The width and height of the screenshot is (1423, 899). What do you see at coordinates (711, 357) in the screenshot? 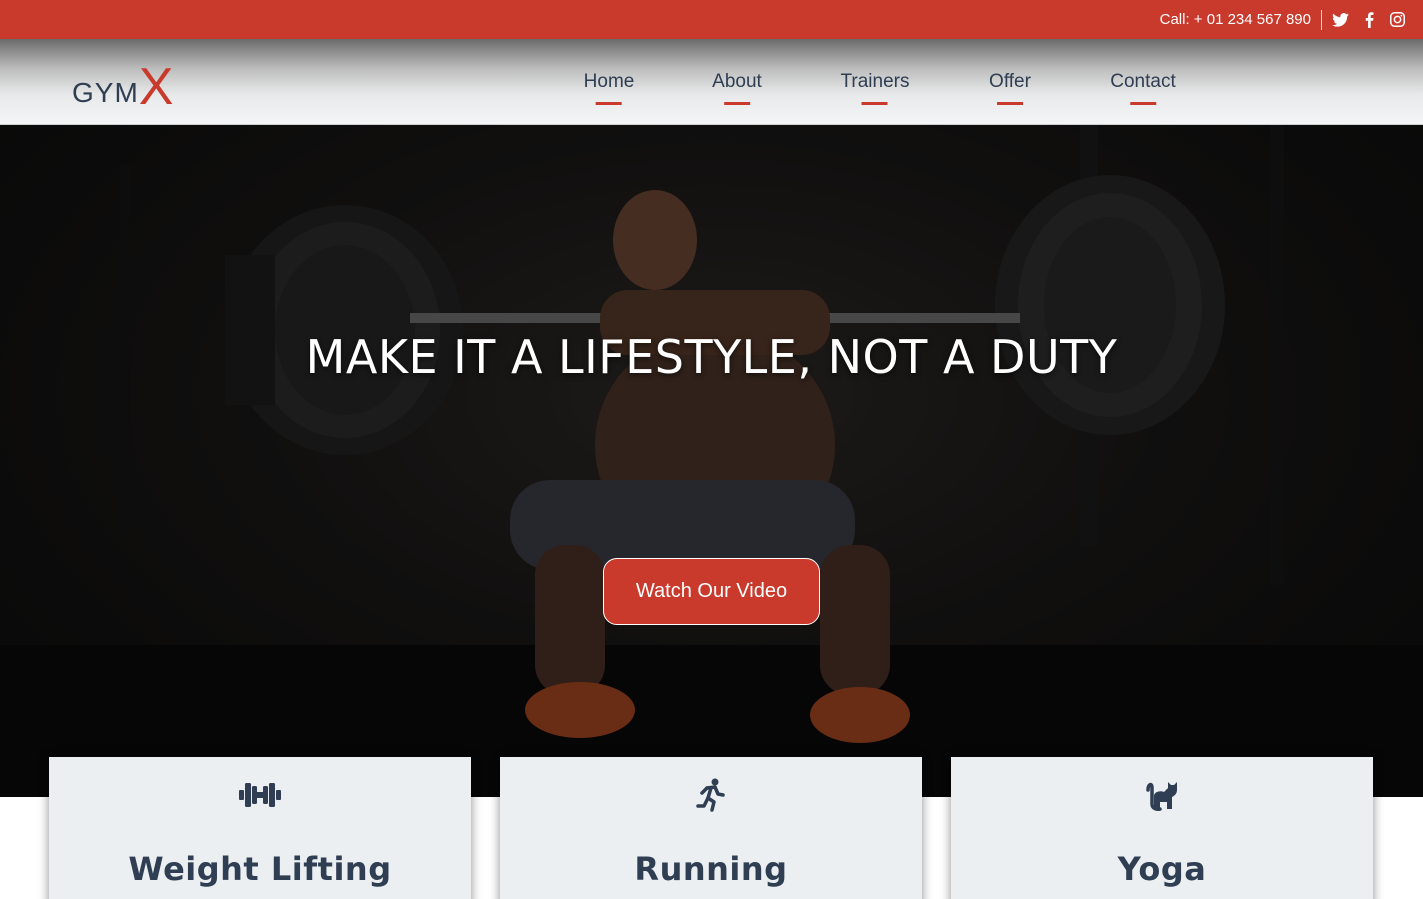
I see `hero-title: MAKE IT A LIFESTYLE, NOT A DUTY` at bounding box center [711, 357].